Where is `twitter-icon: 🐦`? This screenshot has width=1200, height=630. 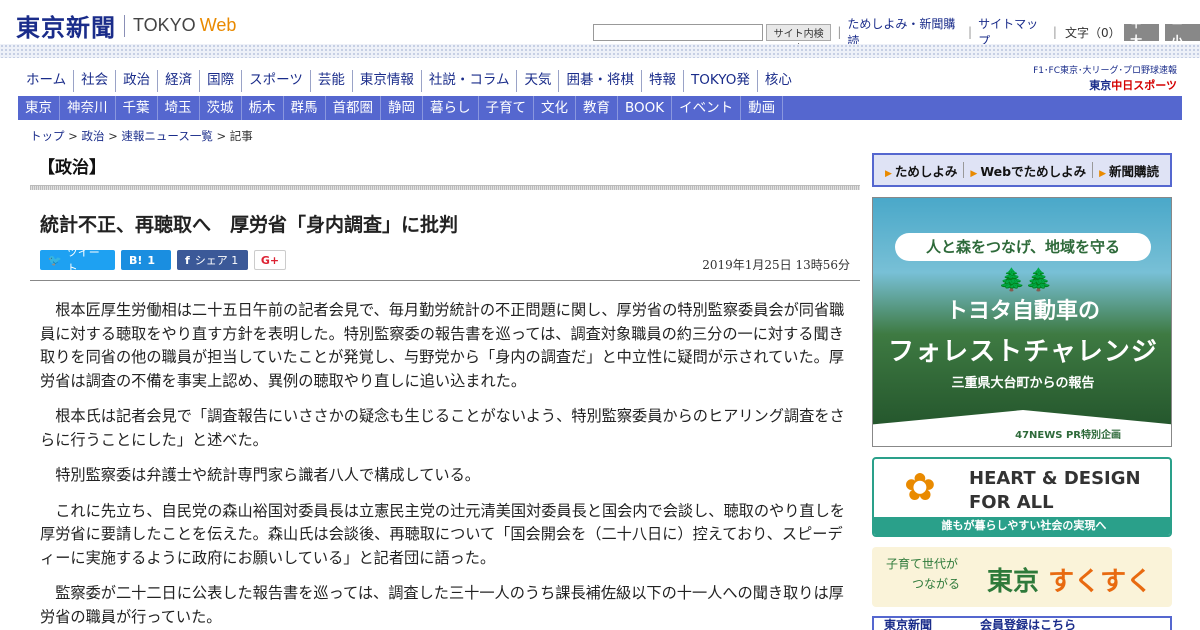
twitter-icon: 🐦 is located at coordinates (55, 260).